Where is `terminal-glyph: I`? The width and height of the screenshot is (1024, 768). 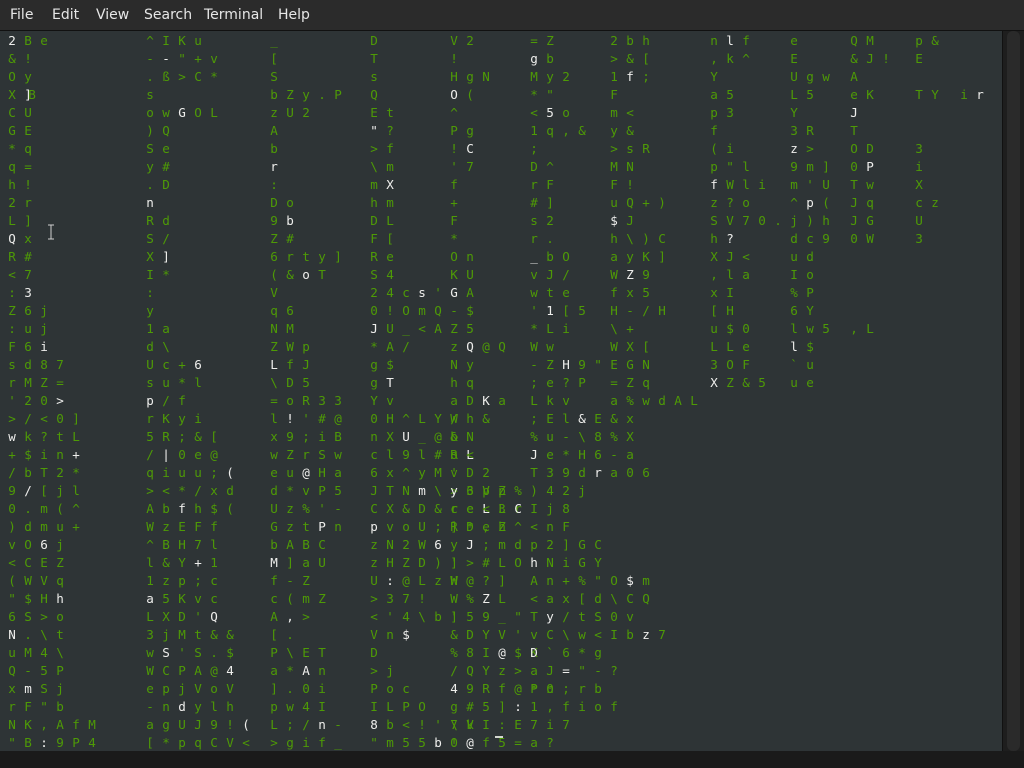
terminal-glyph: I is located at coordinates (166, 40).